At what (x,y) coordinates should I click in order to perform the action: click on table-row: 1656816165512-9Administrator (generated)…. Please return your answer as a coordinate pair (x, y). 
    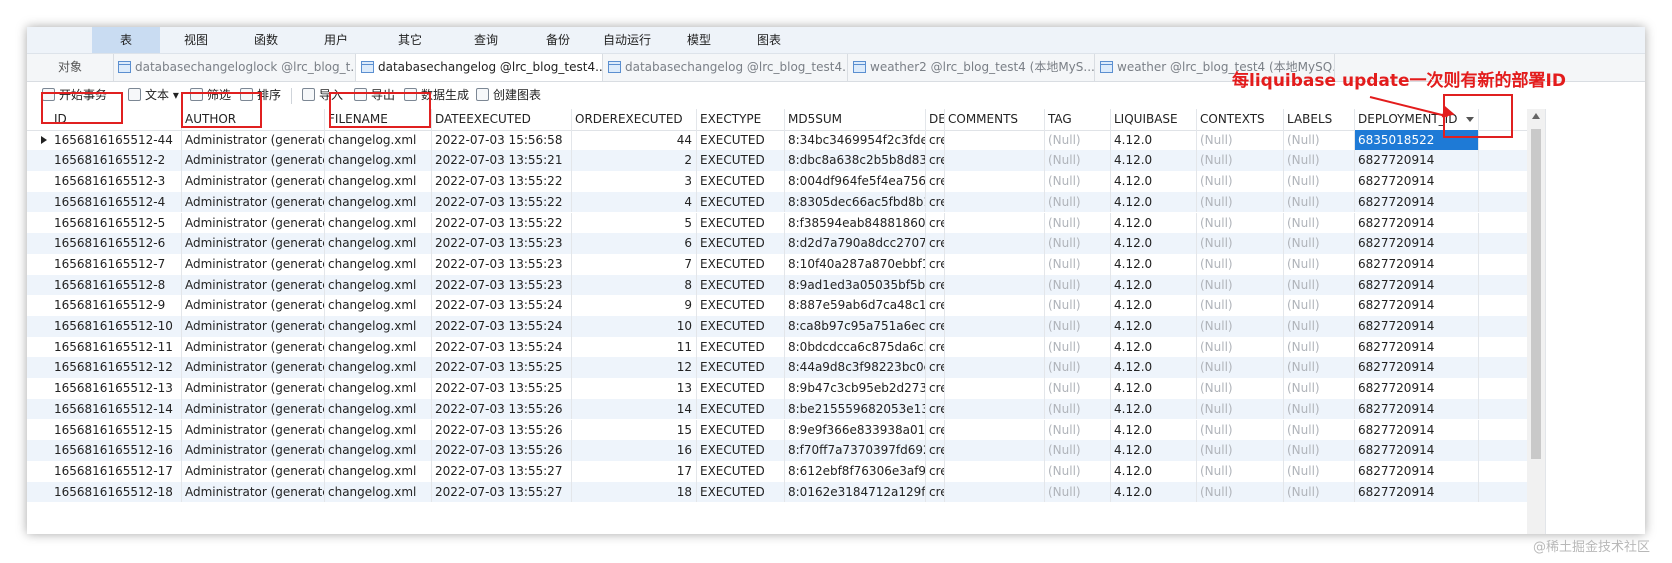
    Looking at the image, I should click on (777, 305).